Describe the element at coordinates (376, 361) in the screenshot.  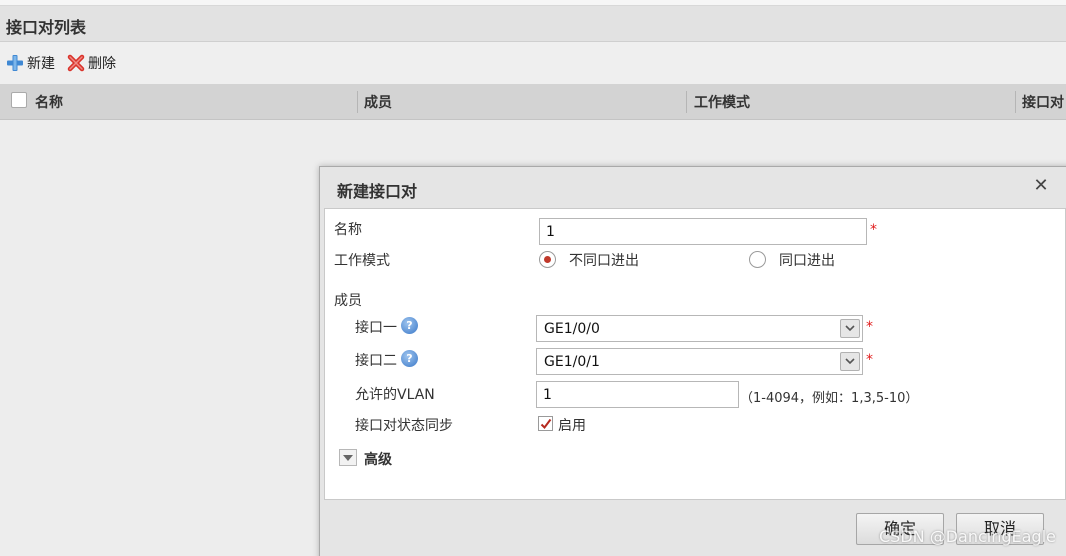
I see `iface2-label: 接口二` at that location.